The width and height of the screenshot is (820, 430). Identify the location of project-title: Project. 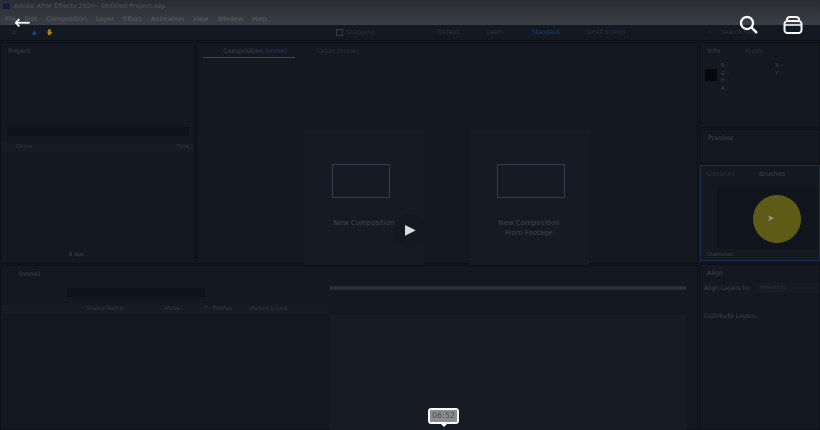
(19, 51).